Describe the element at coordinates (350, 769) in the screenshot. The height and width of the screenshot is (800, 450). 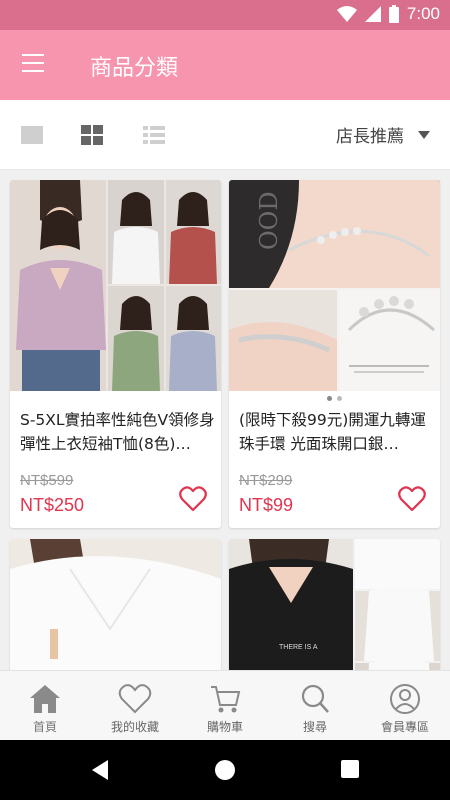
I see `recent-apps-icon` at that location.